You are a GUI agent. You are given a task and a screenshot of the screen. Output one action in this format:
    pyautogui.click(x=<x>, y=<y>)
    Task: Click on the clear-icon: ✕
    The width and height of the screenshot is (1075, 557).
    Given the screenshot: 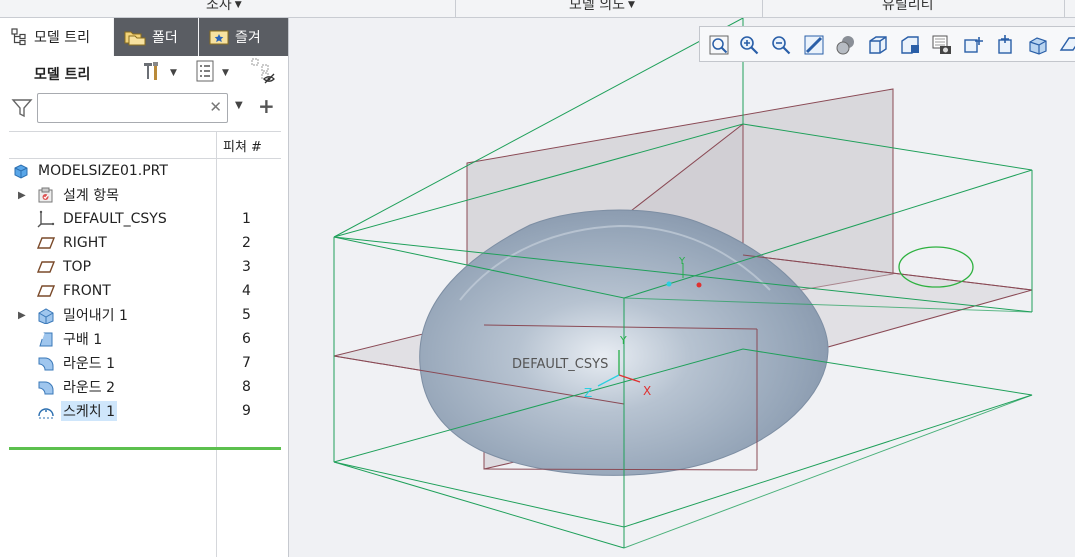 What is the action you would take?
    pyautogui.click(x=215, y=107)
    